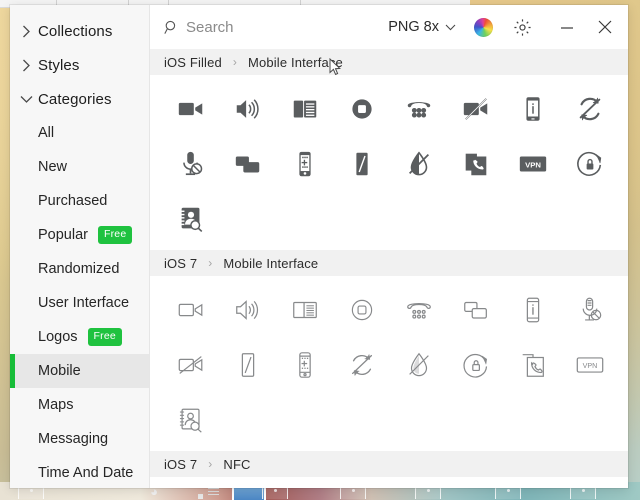 This screenshot has height=500, width=640. I want to click on sidebar-group-categories: Categories, so click(79, 99).